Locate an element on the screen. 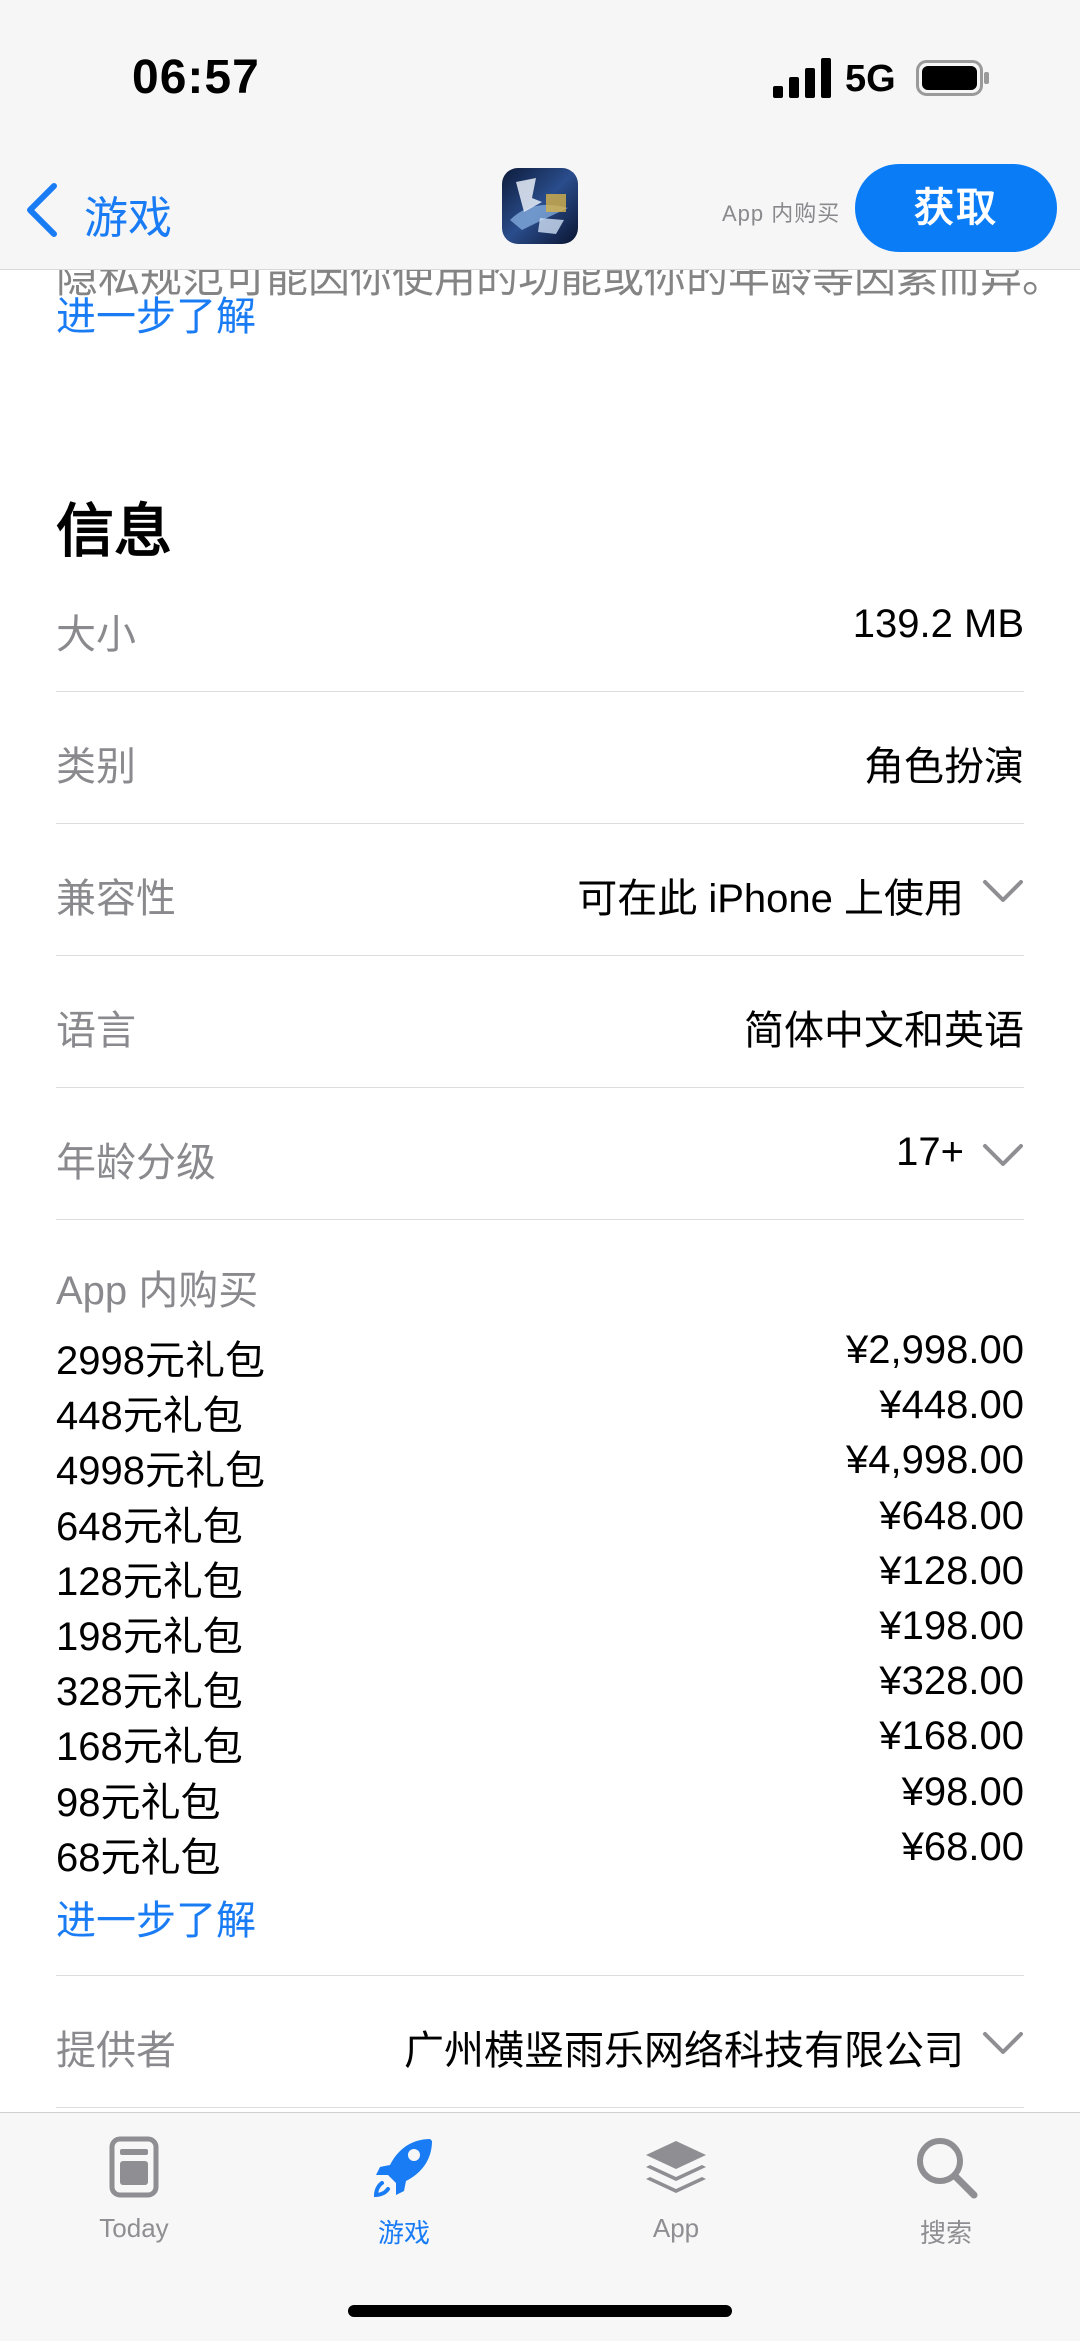  item-name: 68元礼包 is located at coordinates (138, 1857).